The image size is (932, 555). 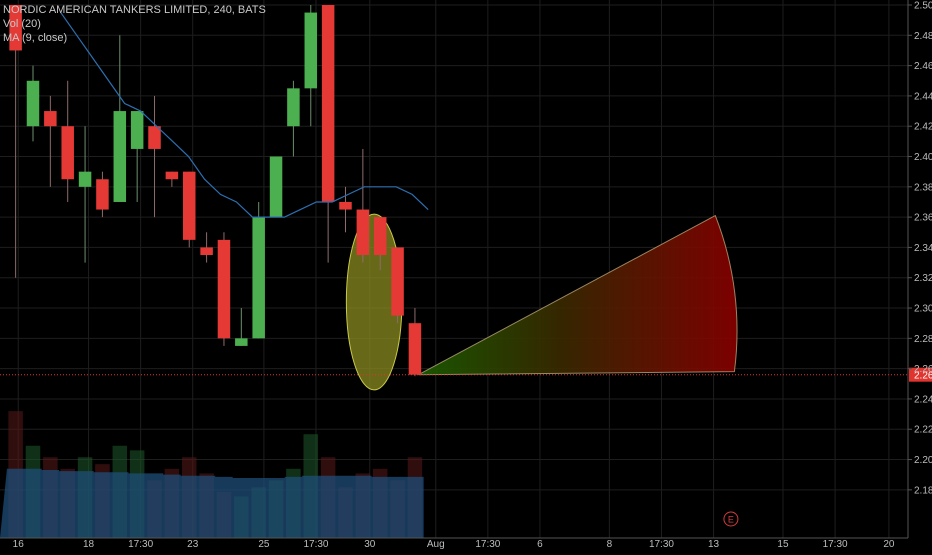 I want to click on x-tick-label: 8, so click(x=610, y=544).